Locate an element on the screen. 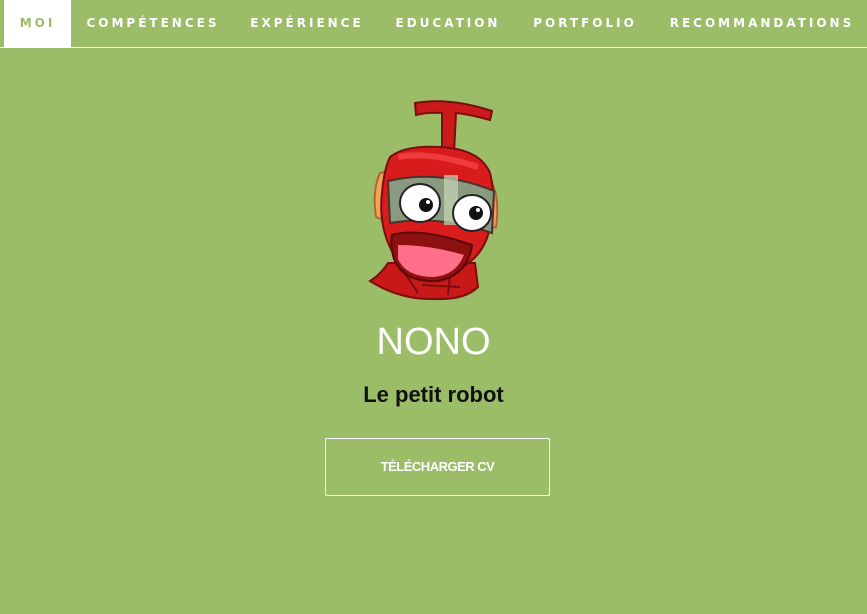 The image size is (867, 614). nav-item-portfolio: PORTFOLIO is located at coordinates (585, 23).